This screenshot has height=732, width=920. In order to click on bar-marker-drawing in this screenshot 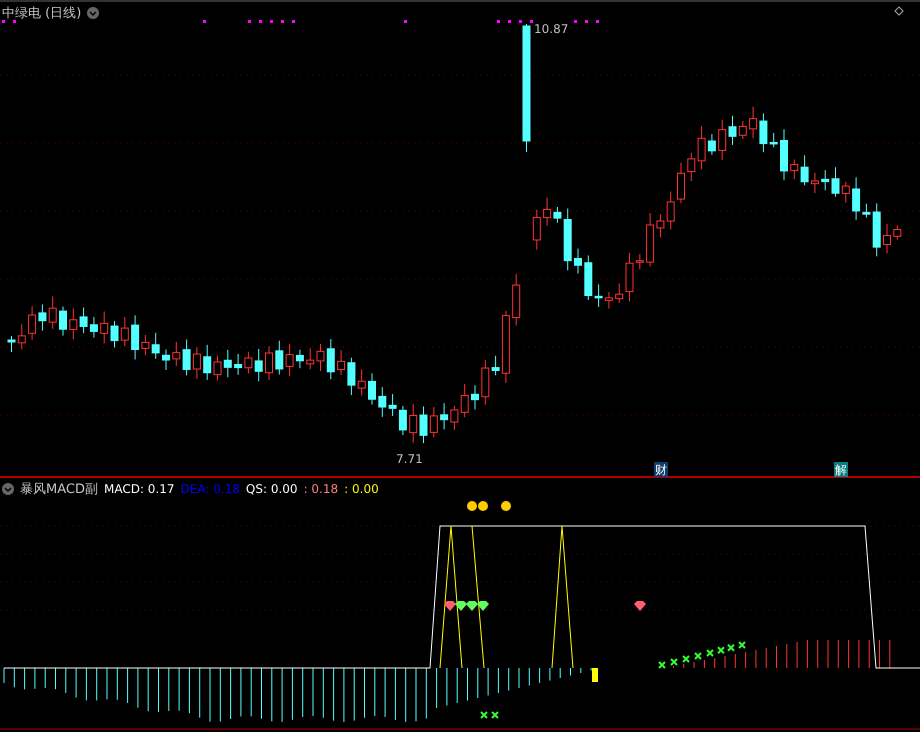, I will do `click(595, 675)`.